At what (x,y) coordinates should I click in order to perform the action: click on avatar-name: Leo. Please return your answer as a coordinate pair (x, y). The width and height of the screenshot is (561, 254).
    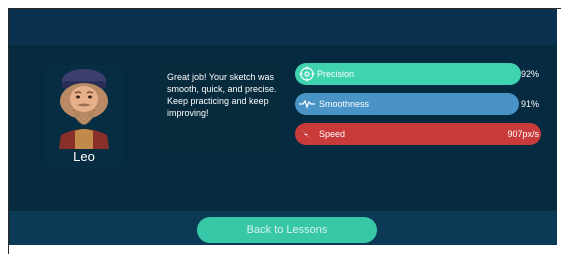
    Looking at the image, I should click on (84, 156).